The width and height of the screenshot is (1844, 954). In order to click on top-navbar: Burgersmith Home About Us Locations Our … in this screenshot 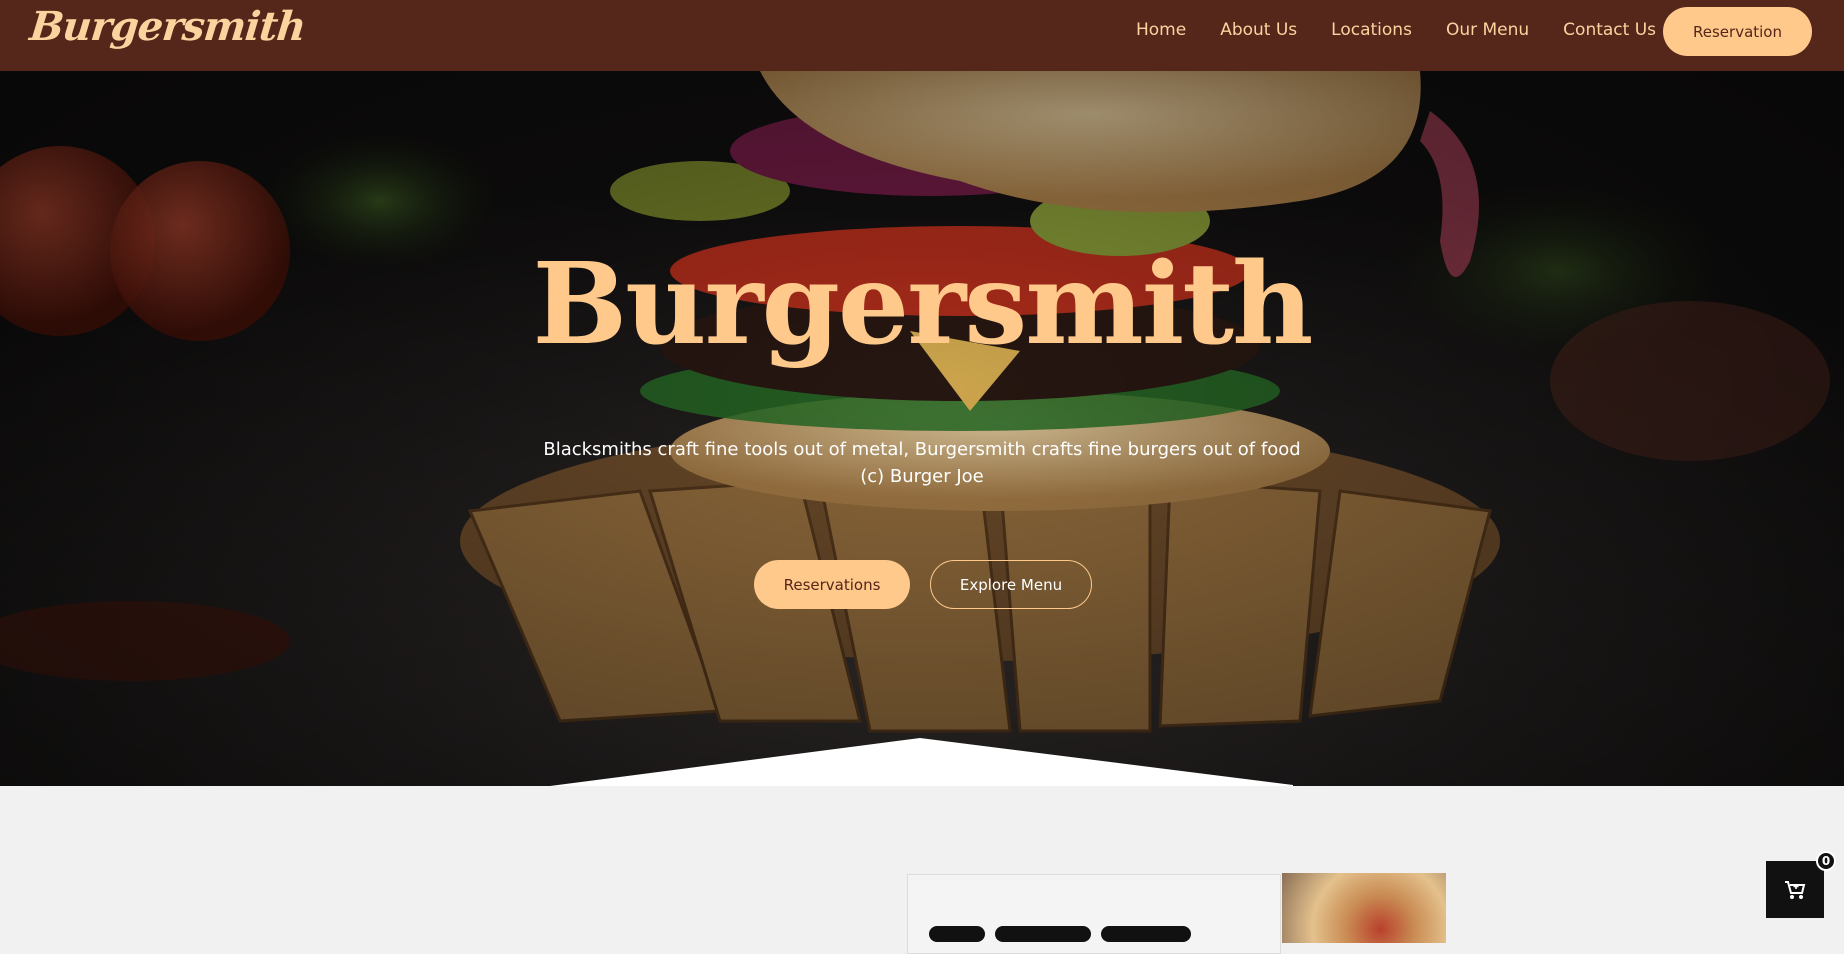, I will do `click(922, 35)`.